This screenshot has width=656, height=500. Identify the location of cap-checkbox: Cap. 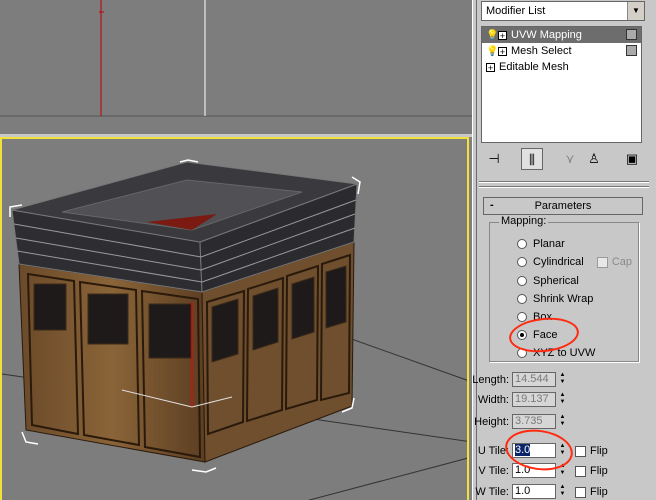
(614, 262).